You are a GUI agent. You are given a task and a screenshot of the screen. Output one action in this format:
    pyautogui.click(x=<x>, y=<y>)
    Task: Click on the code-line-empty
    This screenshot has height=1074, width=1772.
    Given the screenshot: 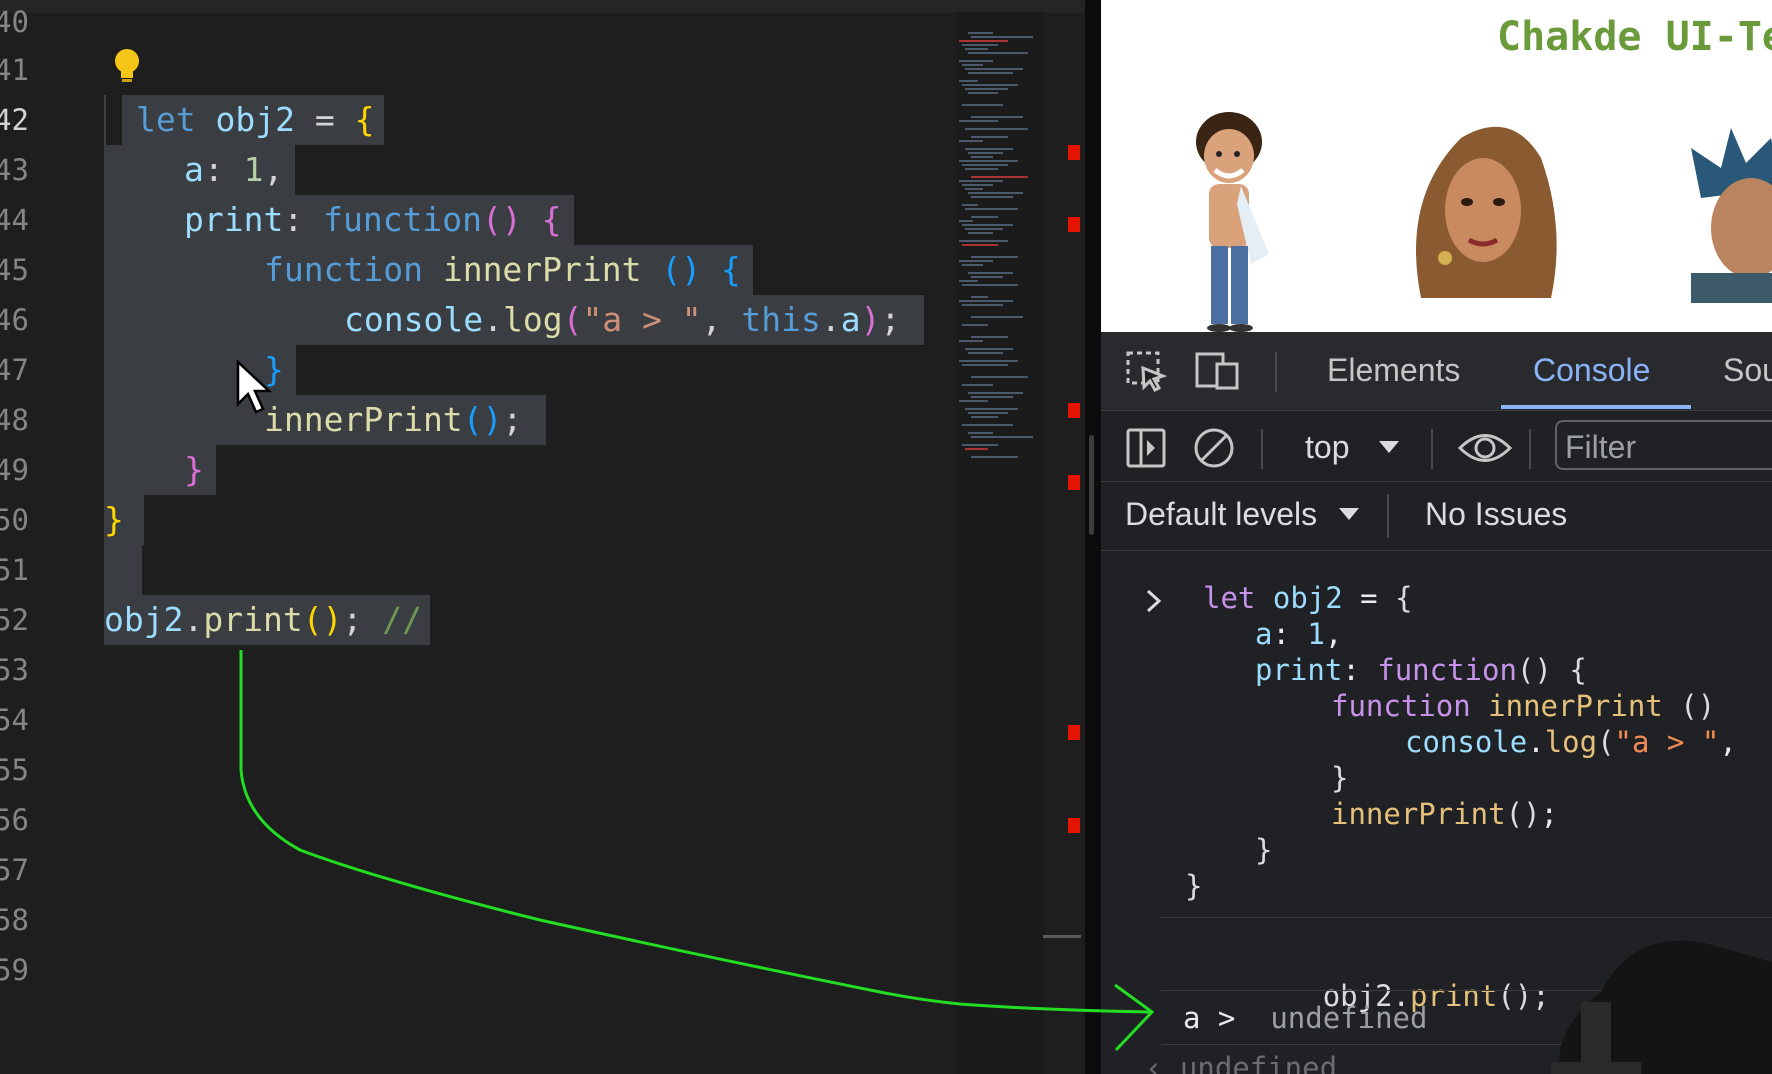 What is the action you would take?
    pyautogui.click(x=123, y=570)
    